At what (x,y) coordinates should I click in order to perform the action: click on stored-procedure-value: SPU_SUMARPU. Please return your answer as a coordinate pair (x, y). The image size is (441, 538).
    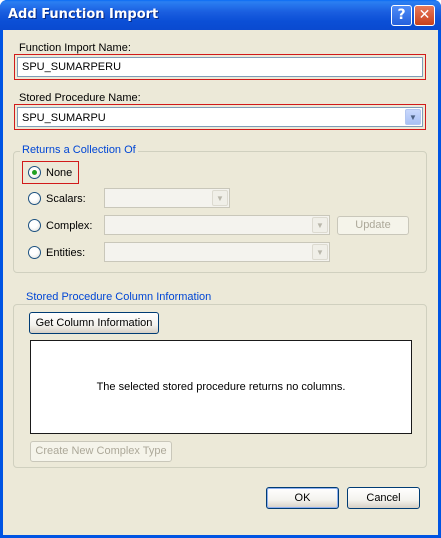
    Looking at the image, I should click on (64, 118).